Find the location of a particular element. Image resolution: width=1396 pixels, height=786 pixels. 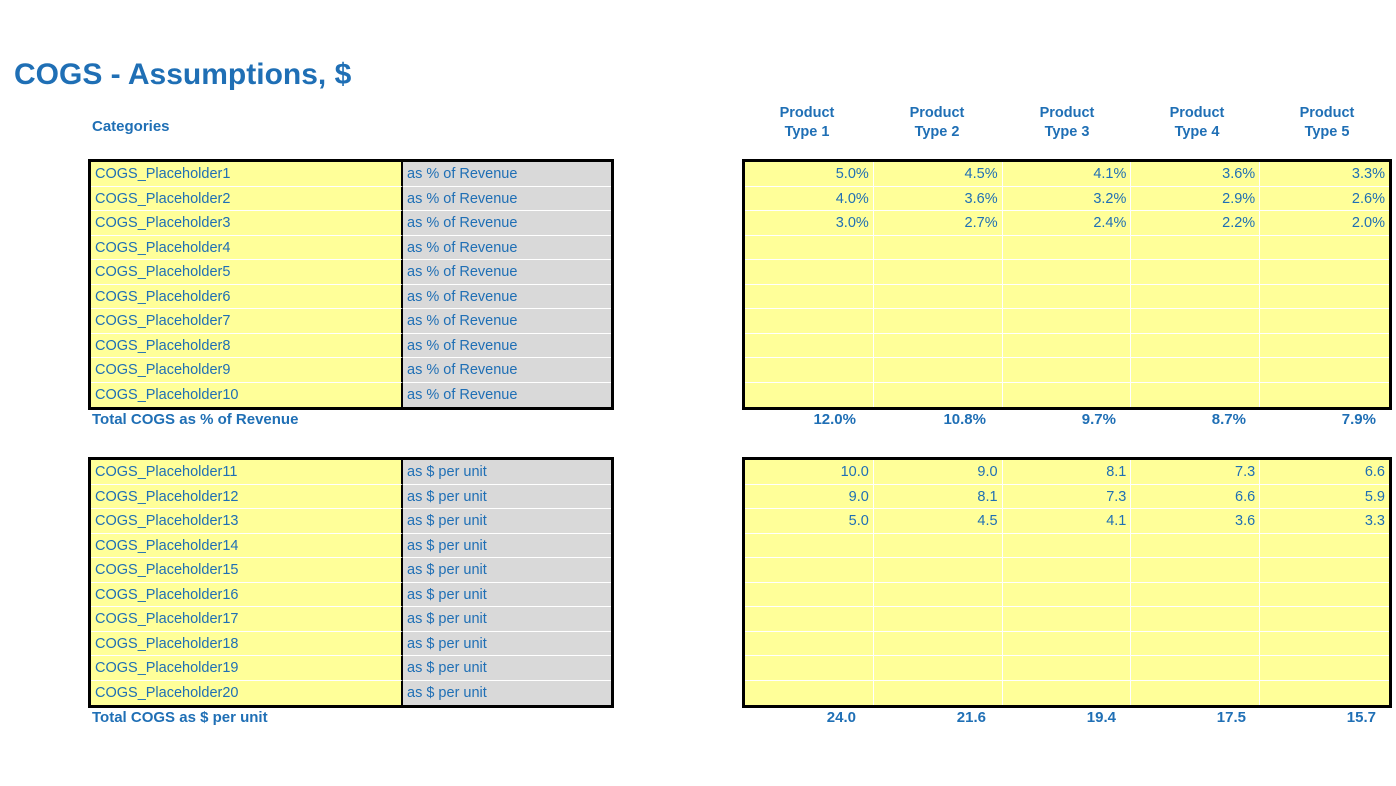

cogs-value-cell: 2.7% is located at coordinates (938, 223).